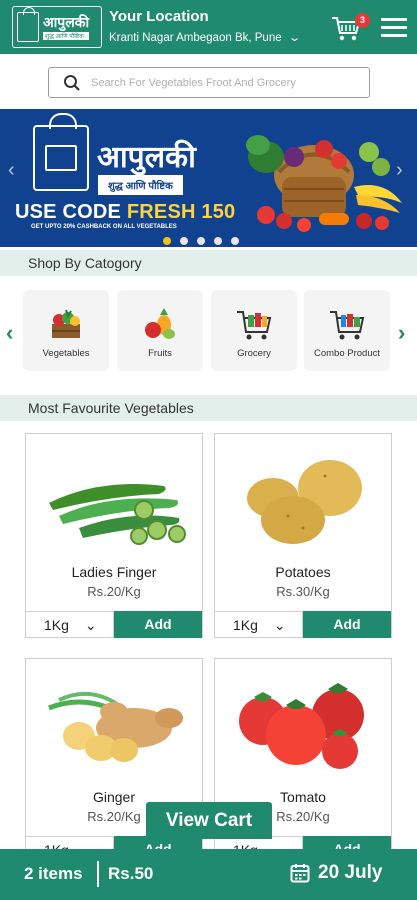 This screenshot has height=900, width=417. I want to click on cart-summary-bar: 2 items Rs.50 20 July, so click(208, 874).